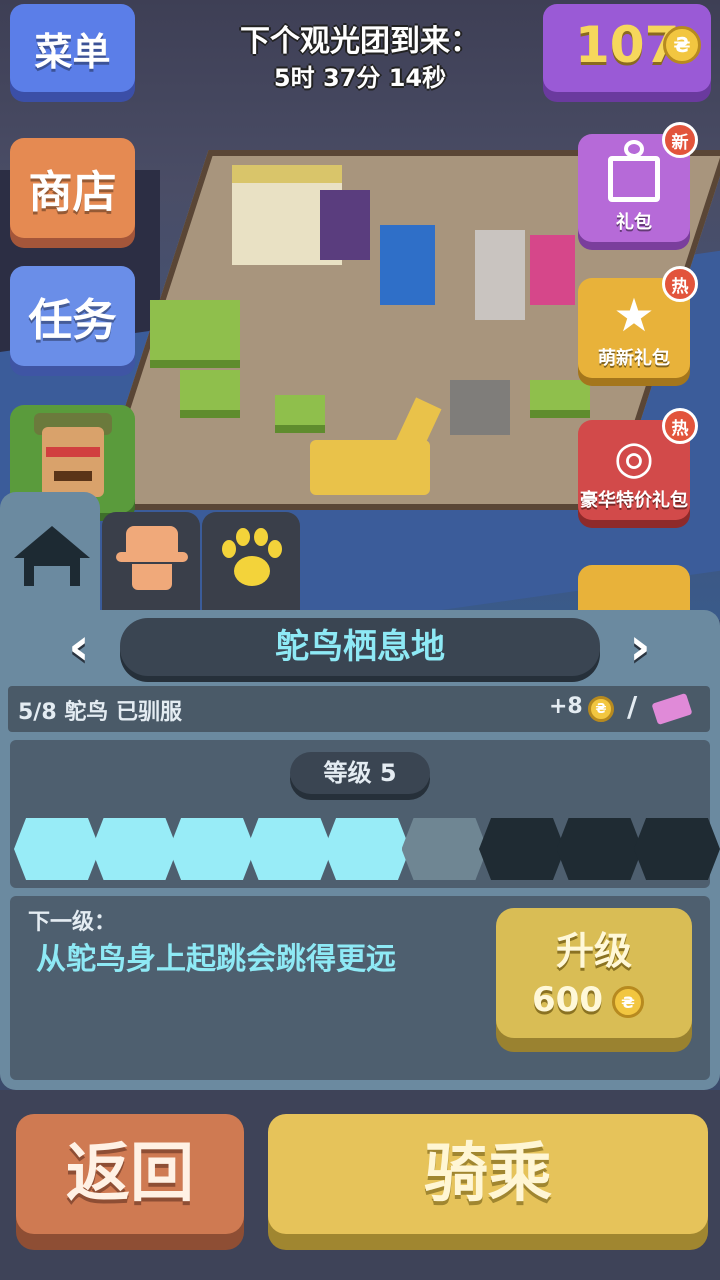 Image resolution: width=720 pixels, height=1280 pixels. I want to click on tab-animals, so click(251, 562).